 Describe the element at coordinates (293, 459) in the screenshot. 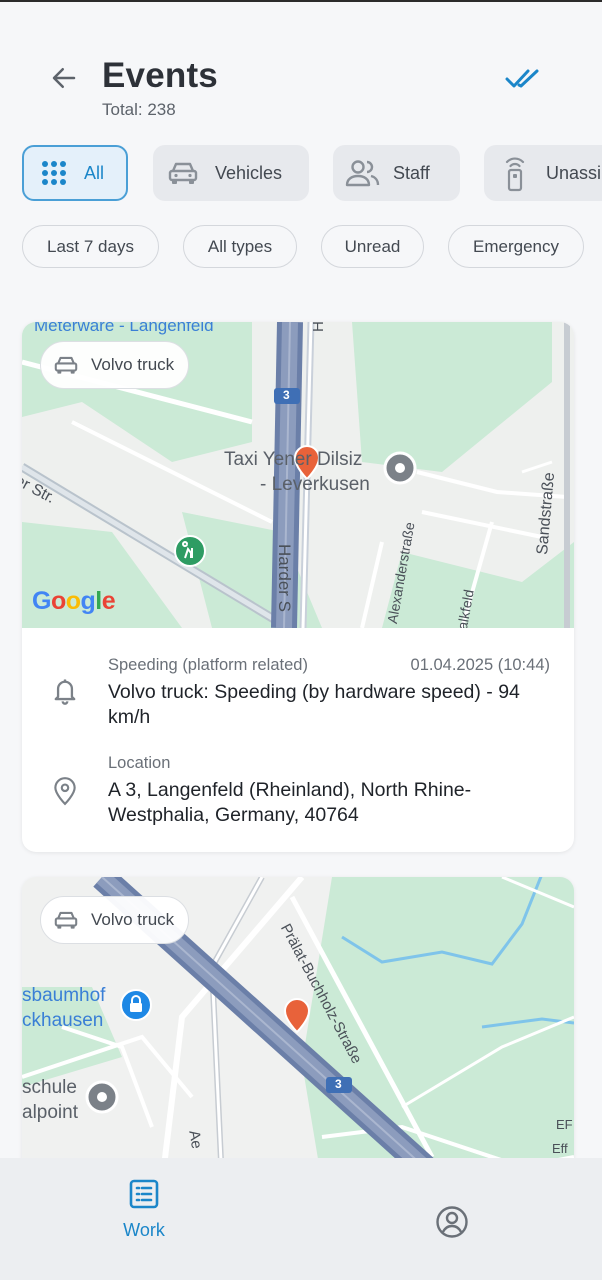

I see `map-label: Taxi Yener Dilsiz` at that location.